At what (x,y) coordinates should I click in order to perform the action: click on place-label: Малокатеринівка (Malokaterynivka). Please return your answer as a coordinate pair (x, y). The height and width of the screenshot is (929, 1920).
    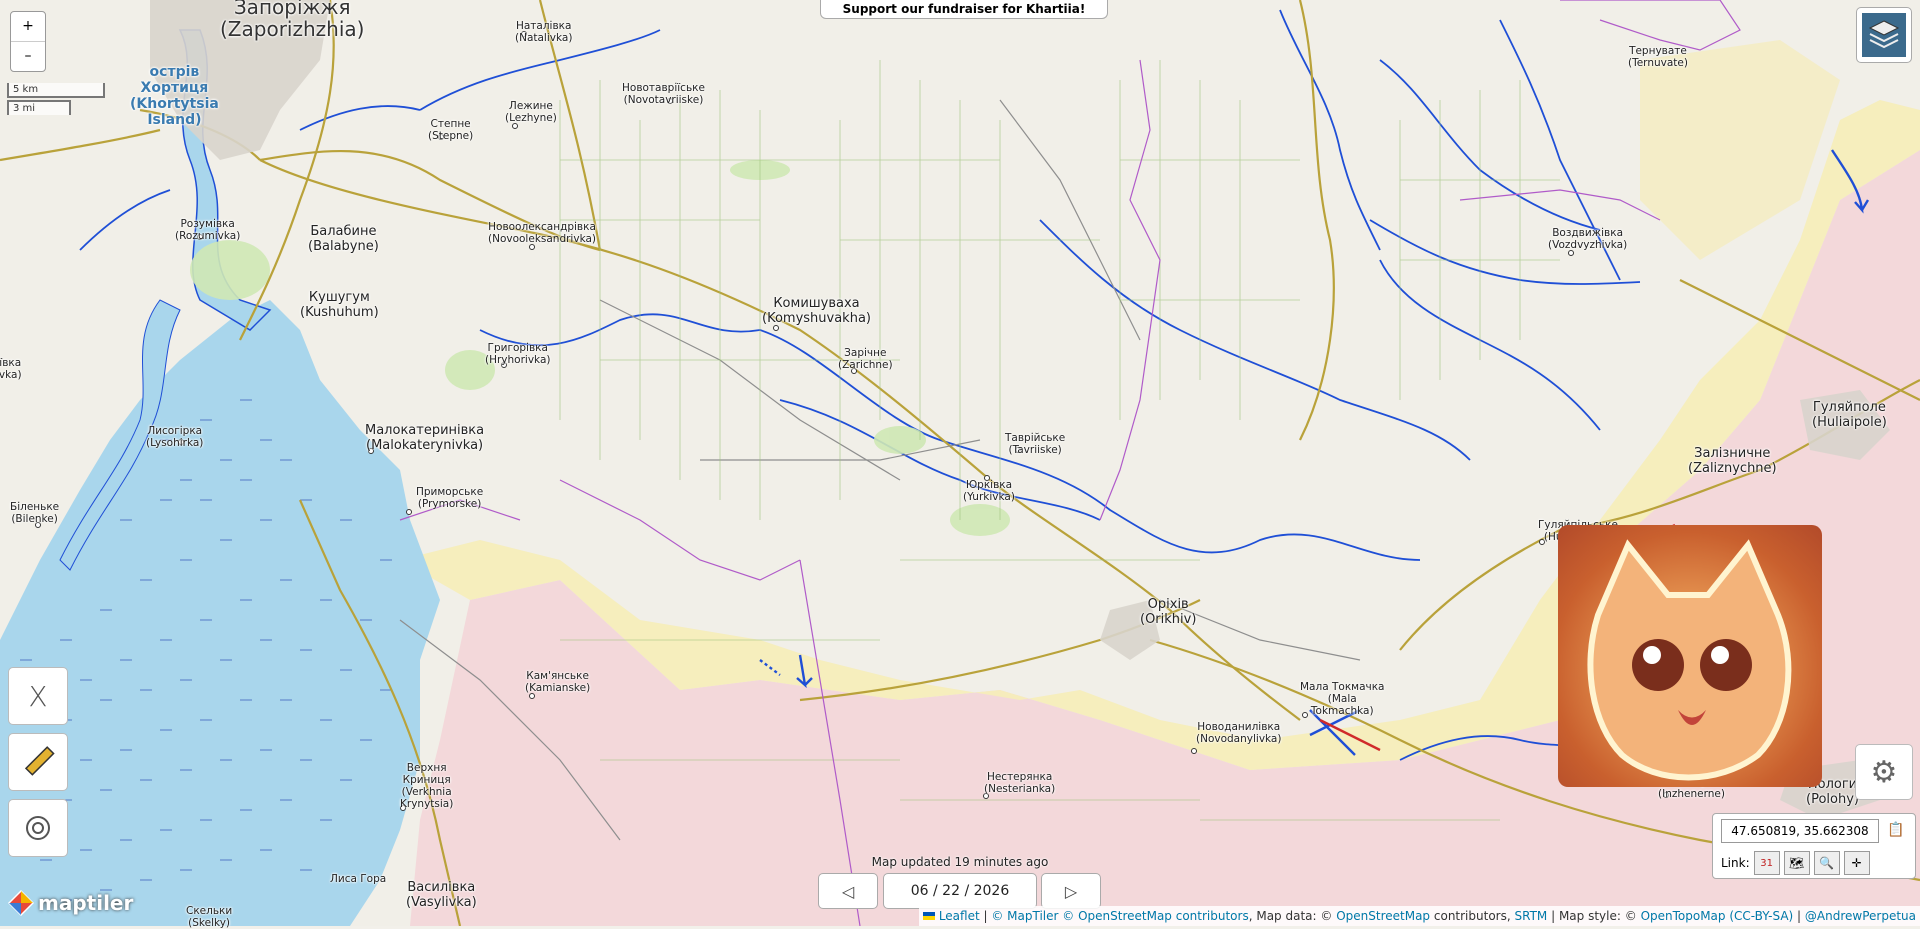
    Looking at the image, I should click on (425, 438).